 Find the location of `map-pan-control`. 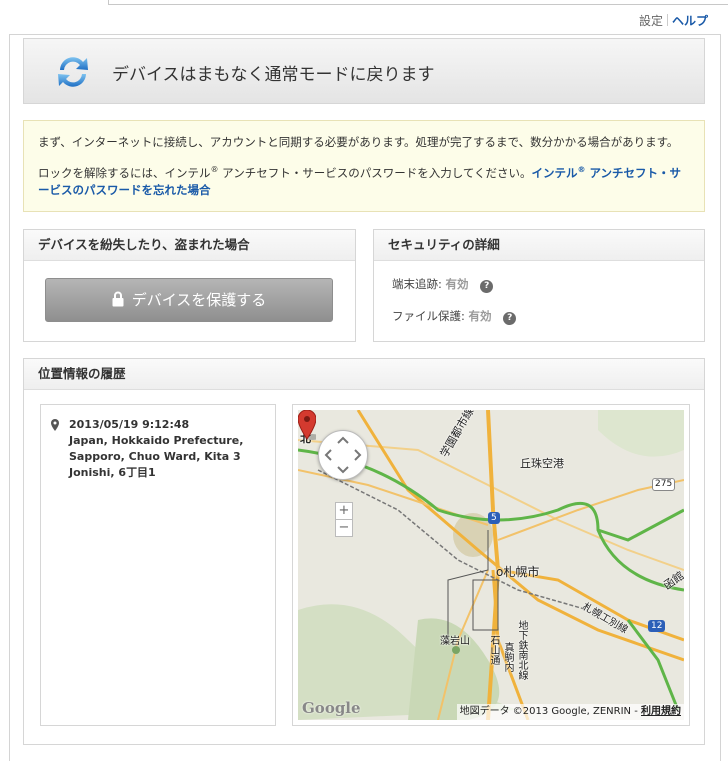

map-pan-control is located at coordinates (343, 455).